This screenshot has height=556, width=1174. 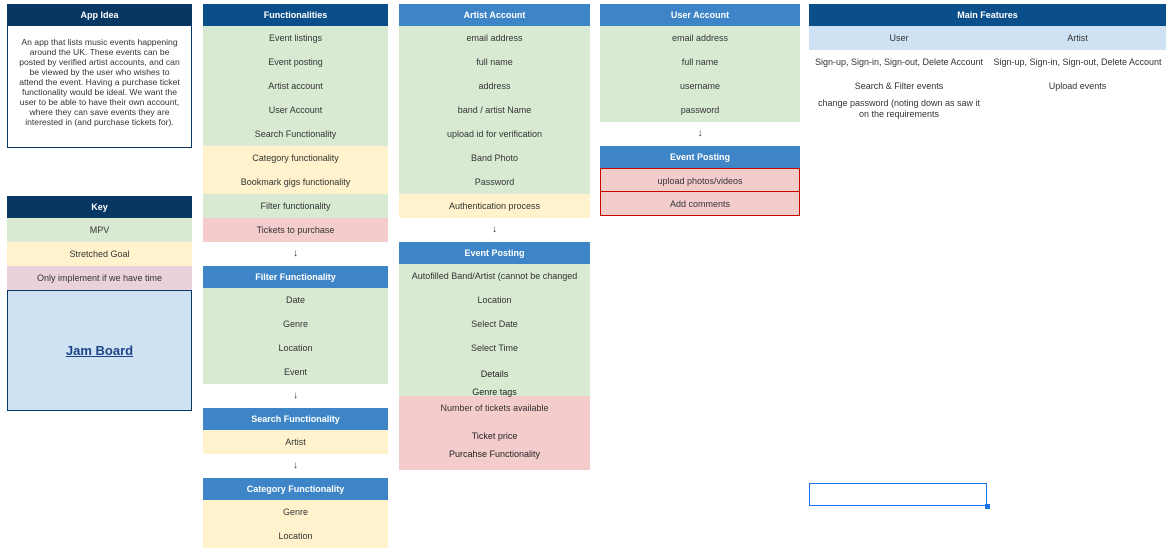 I want to click on filter-genre: Genre, so click(x=295, y=324).